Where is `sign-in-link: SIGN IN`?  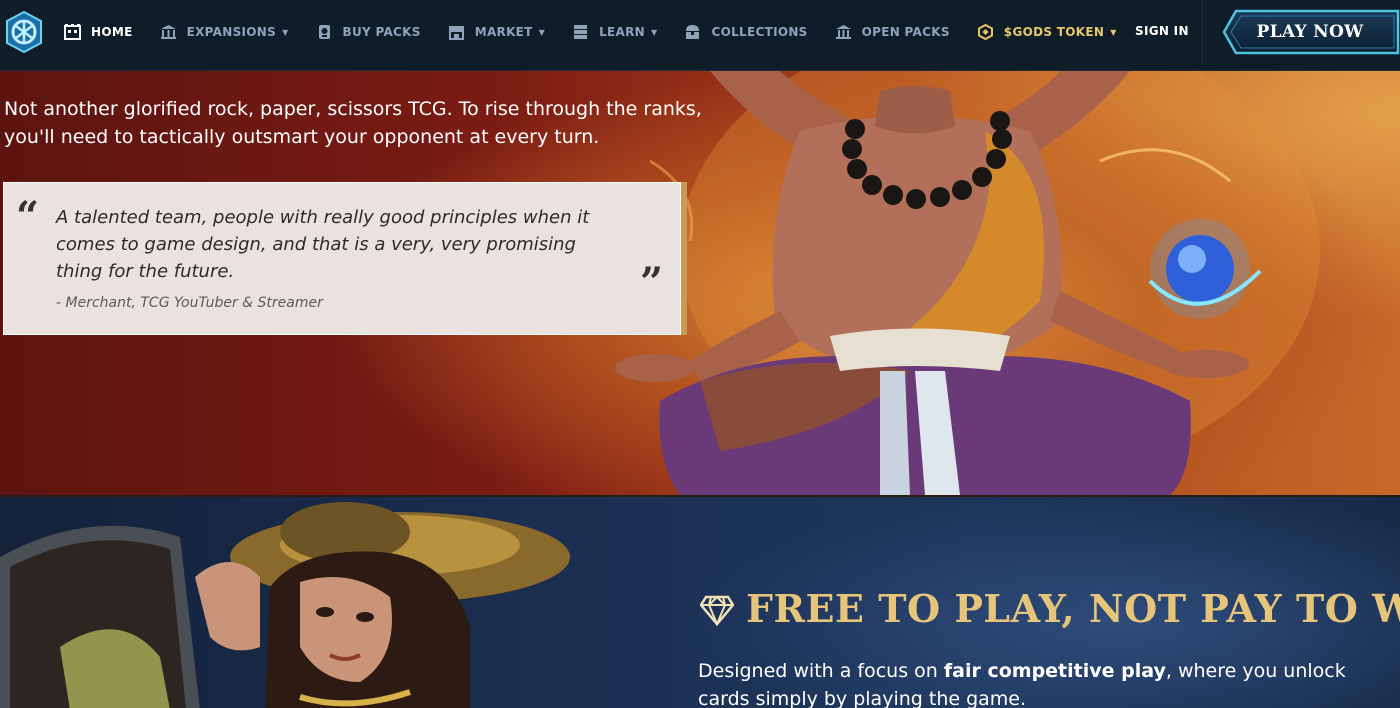
sign-in-link: SIGN IN is located at coordinates (1162, 31).